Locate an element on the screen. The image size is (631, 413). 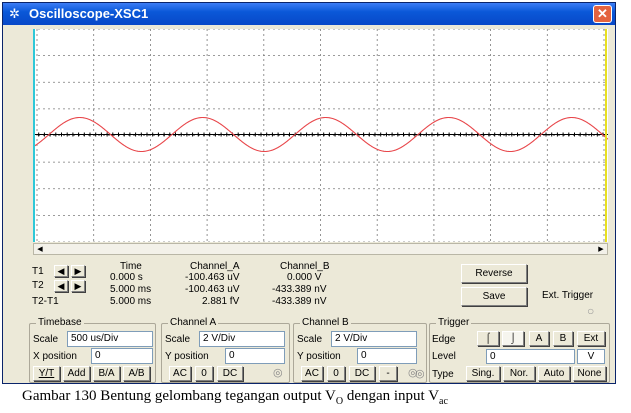
t1-cha: -100.463 uV is located at coordinates (212, 277).